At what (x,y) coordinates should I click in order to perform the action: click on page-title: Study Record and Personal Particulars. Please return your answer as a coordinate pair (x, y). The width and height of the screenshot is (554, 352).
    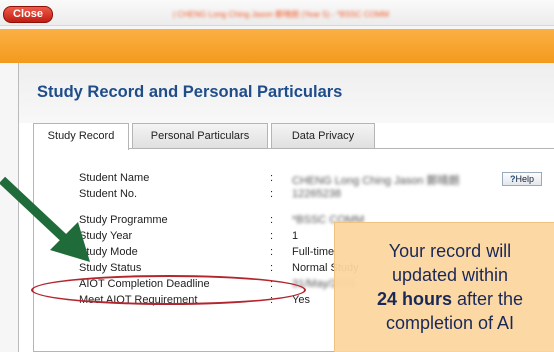
    Looking at the image, I should click on (190, 92).